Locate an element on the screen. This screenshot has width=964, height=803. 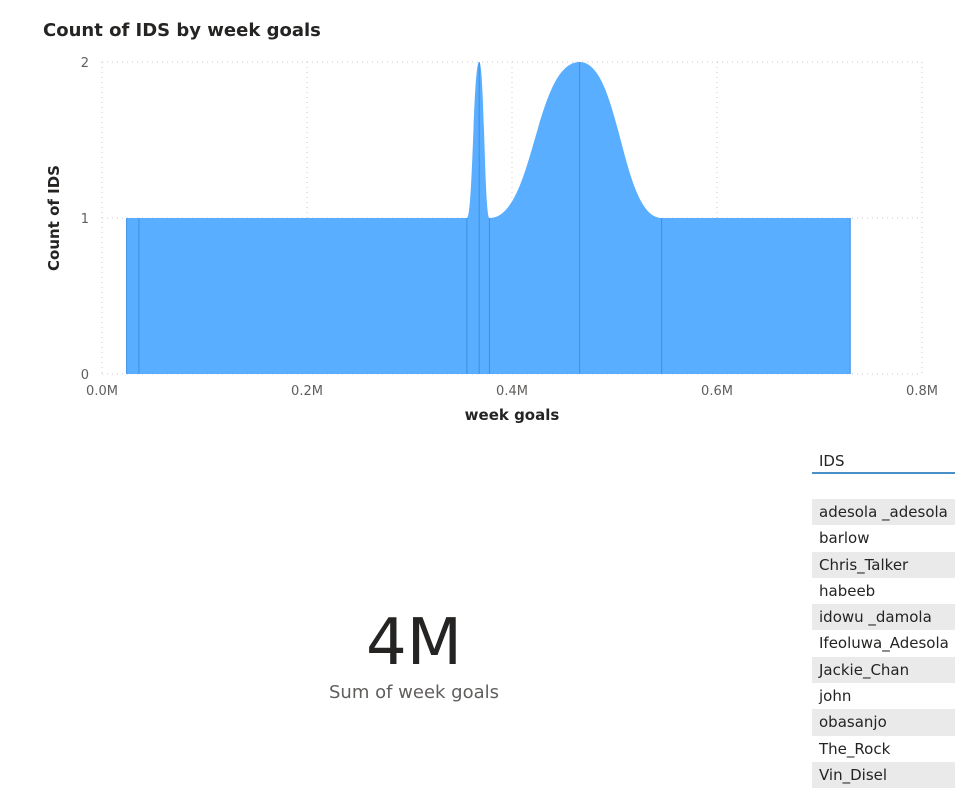
slicer-item: The_Rock is located at coordinates (883, 749).